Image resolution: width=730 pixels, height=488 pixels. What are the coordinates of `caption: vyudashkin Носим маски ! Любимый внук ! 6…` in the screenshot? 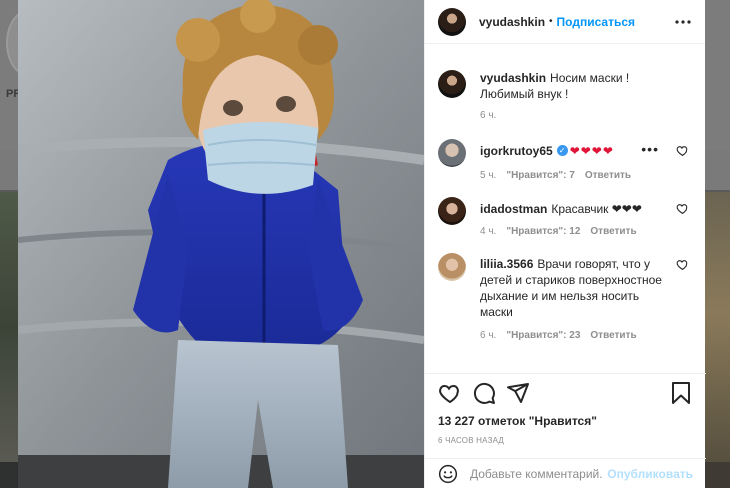 It's located at (565, 95).